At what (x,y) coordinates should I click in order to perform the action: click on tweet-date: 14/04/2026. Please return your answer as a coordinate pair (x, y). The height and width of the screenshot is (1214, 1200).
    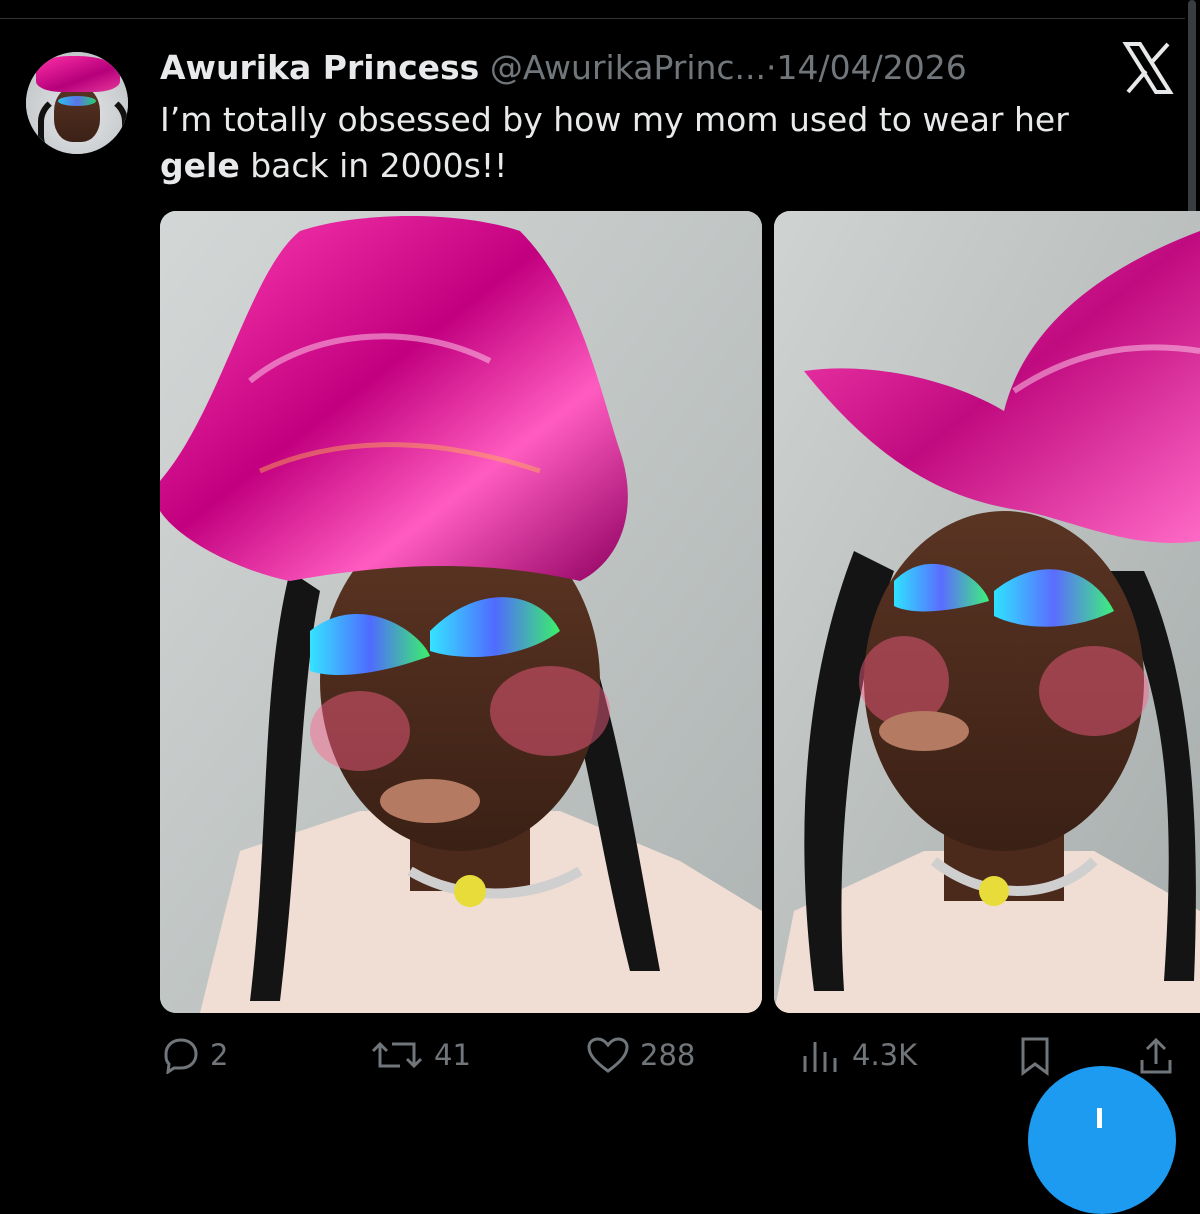
    Looking at the image, I should click on (872, 67).